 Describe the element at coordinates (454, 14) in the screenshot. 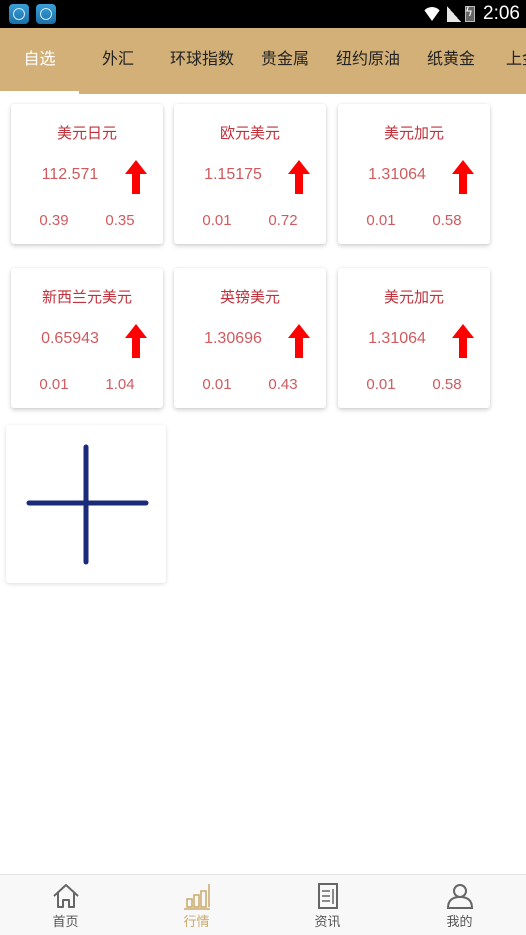

I see `signal-icon` at that location.